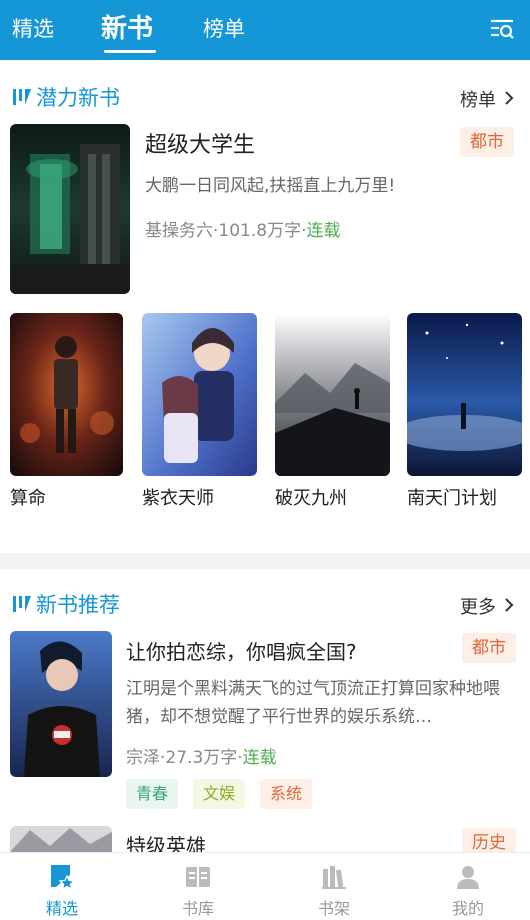 This screenshot has width=530, height=920. Describe the element at coordinates (78, 605) in the screenshot. I see `section-title: 新书推荐` at that location.